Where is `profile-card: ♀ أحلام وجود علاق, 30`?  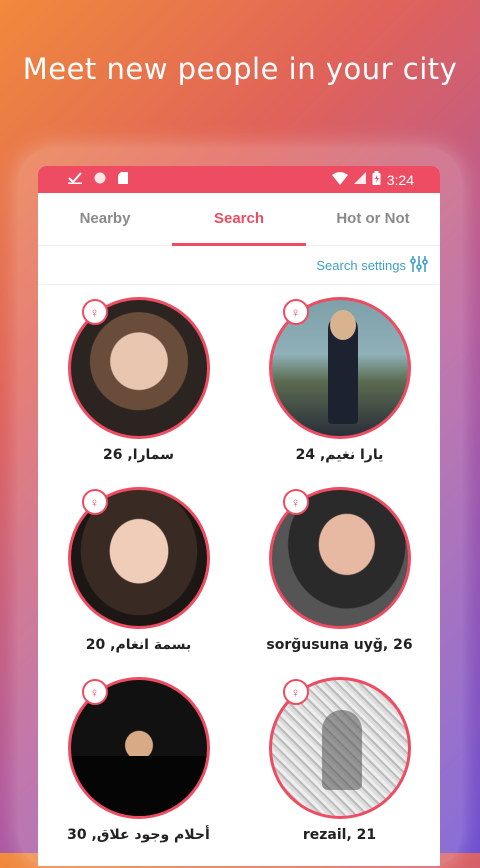 profile-card: ♀ أحلام وجود علاق, 30 is located at coordinates (138, 763).